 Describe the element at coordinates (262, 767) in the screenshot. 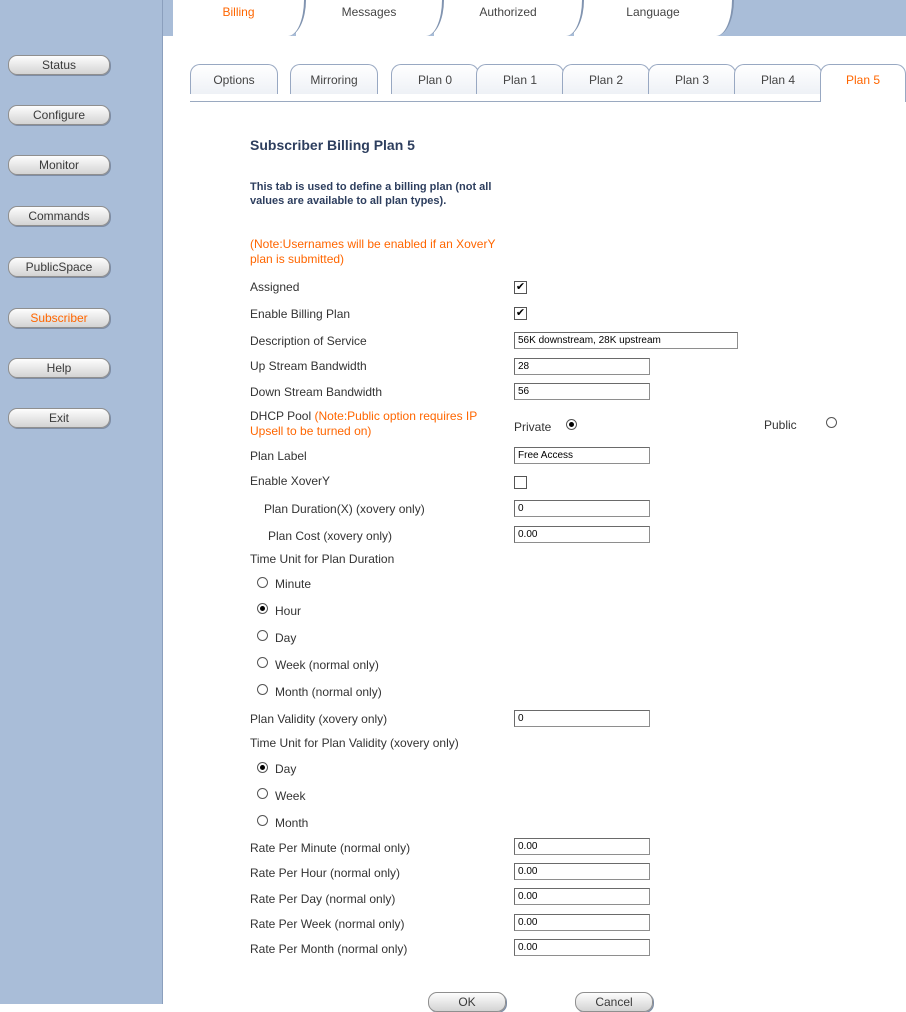

I see `validity-day-radio` at that location.